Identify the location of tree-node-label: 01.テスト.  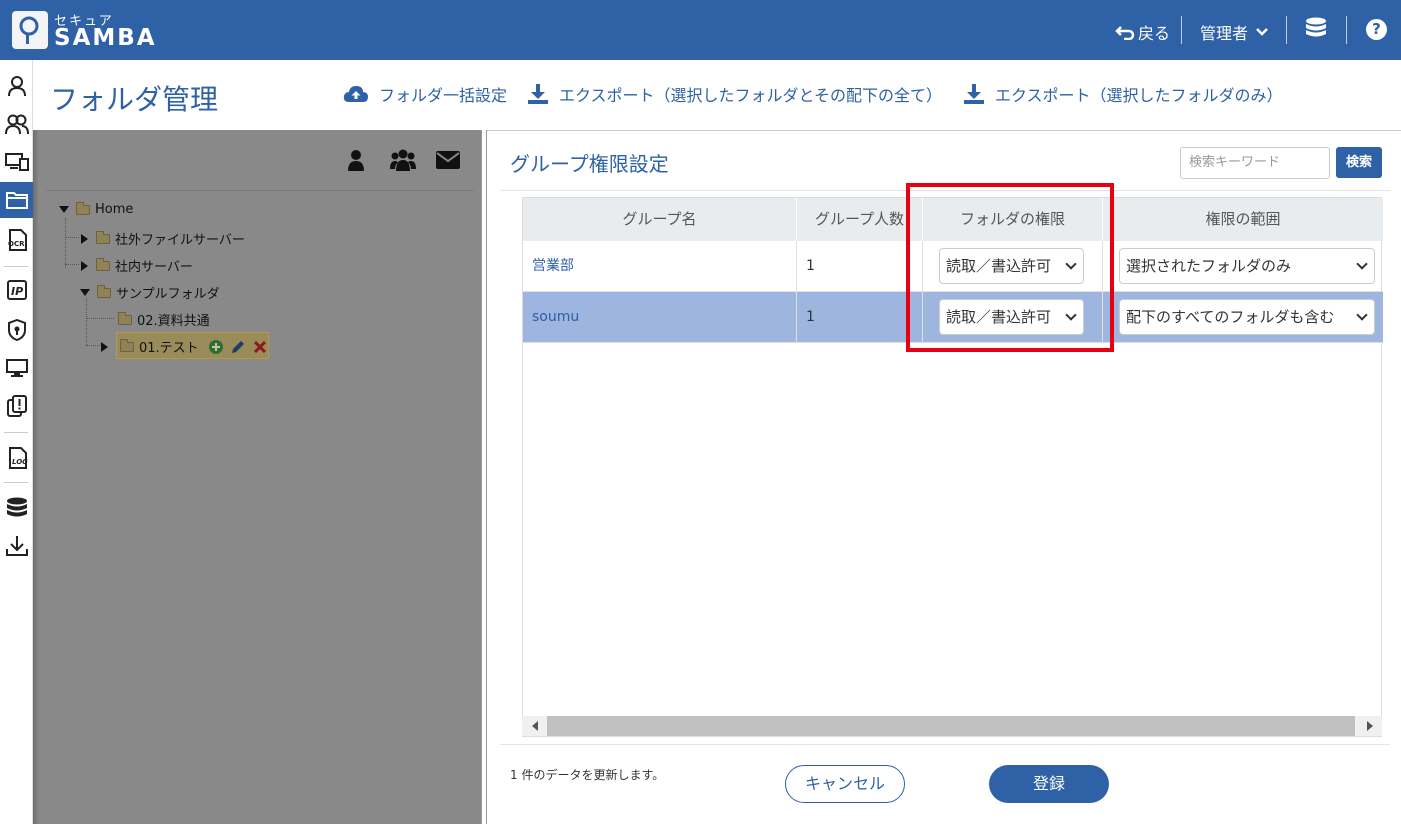
(169, 348).